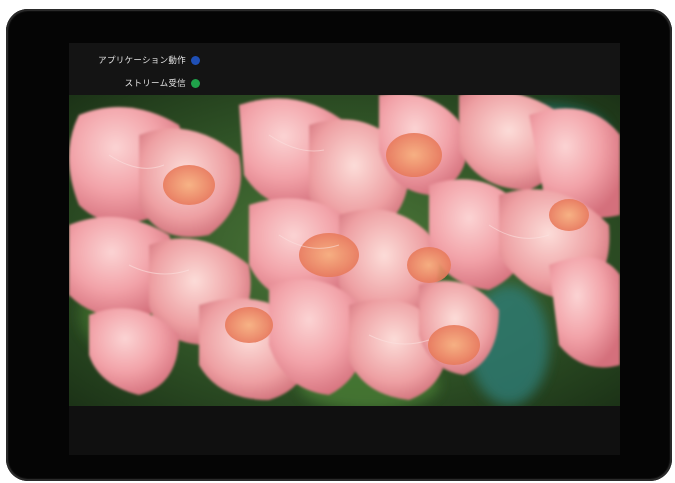 This screenshot has width=675, height=483. I want to click on stream-status-row: ストリーム受信, so click(162, 83).